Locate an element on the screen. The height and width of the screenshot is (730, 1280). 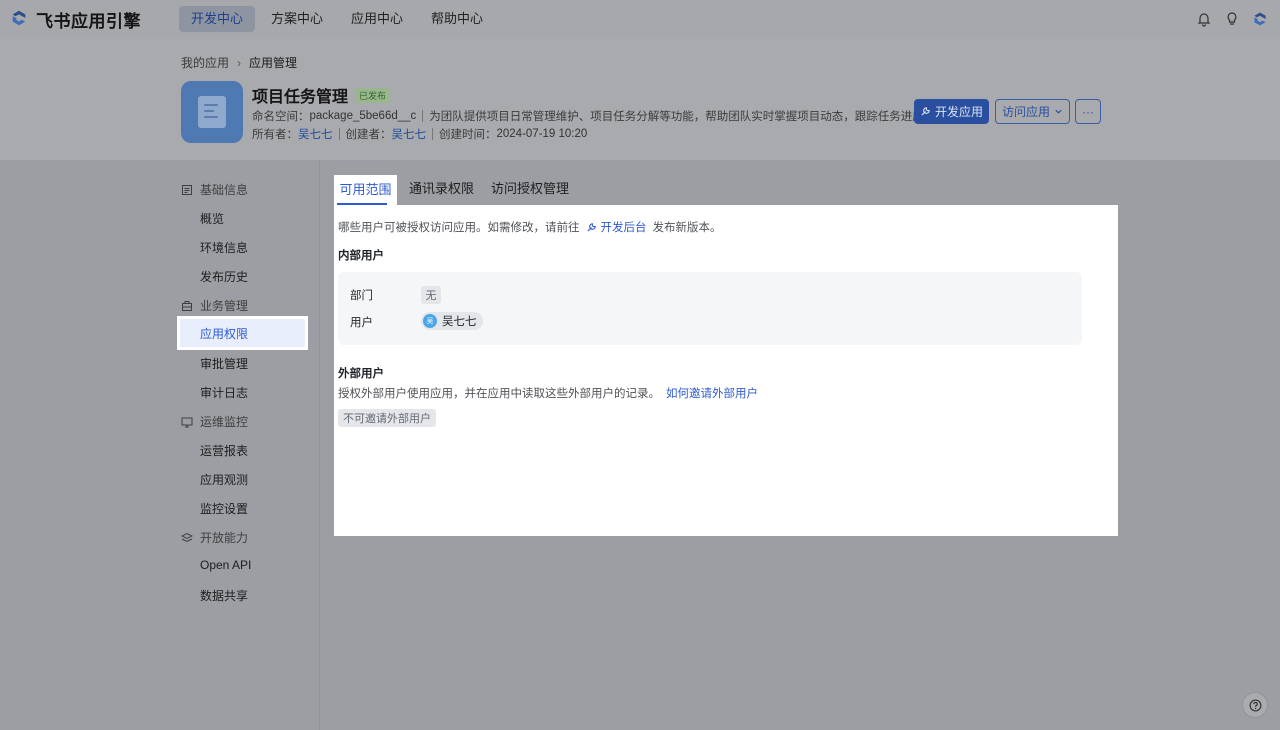
avatar: 吴 is located at coordinates (430, 321).